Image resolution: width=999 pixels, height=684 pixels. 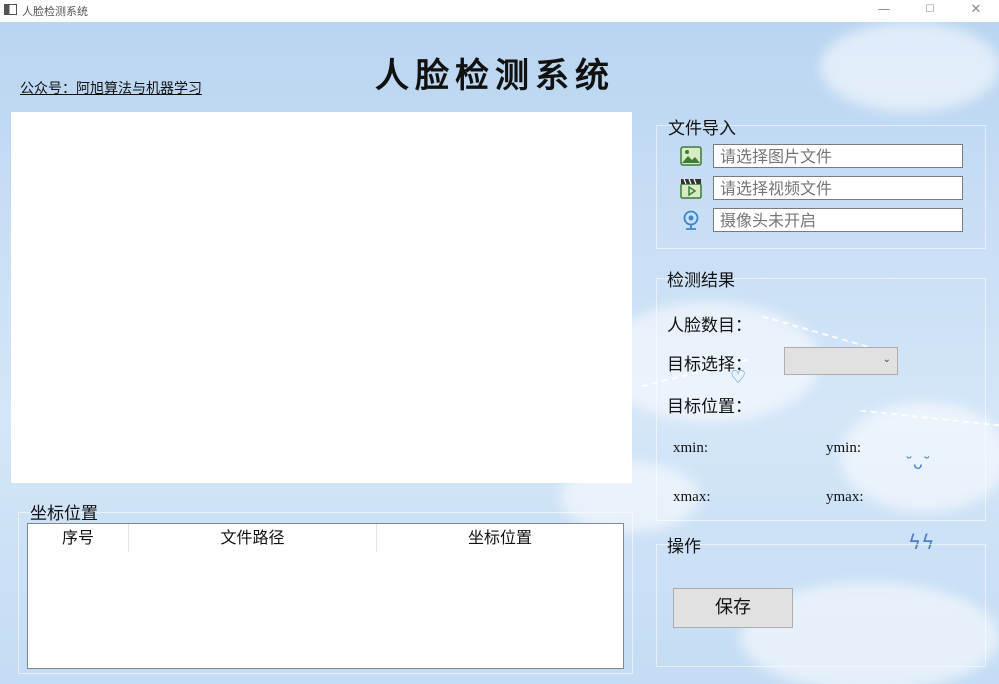 What do you see at coordinates (709, 326) in the screenshot?
I see `face-count-label: 人脸数目：` at bounding box center [709, 326].